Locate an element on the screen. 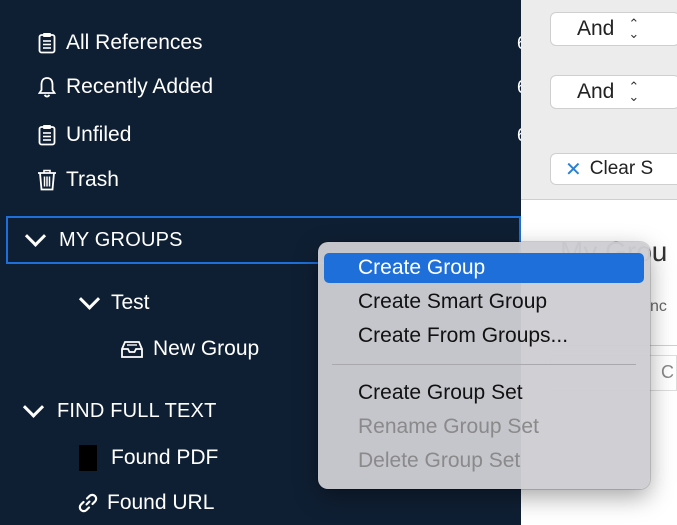 The width and height of the screenshot is (677, 525). inbox-tray-icon is located at coordinates (132, 349).